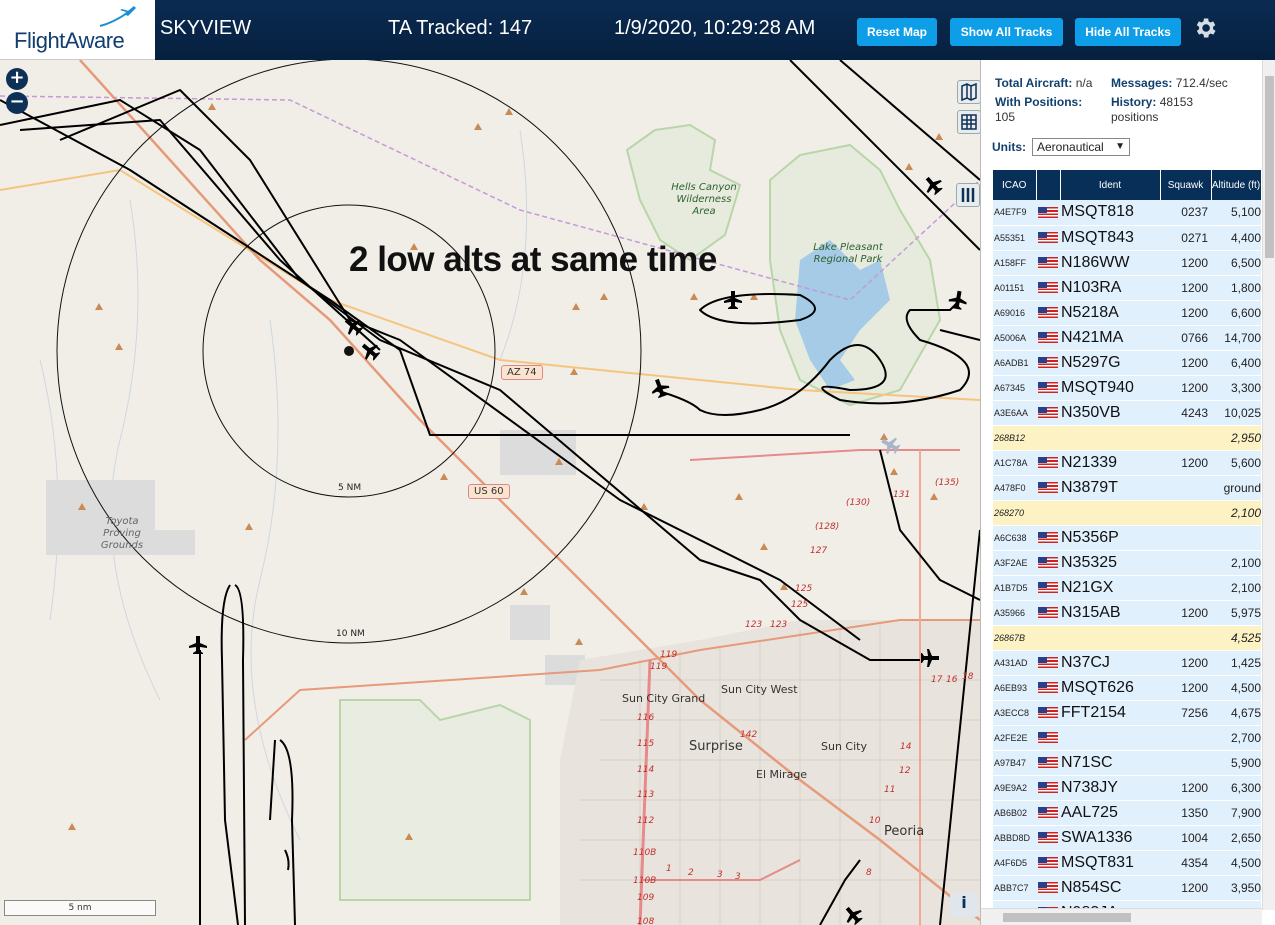  Describe the element at coordinates (1236, 185) in the screenshot. I see `column-header-altitude: Altitude (ft)` at that location.